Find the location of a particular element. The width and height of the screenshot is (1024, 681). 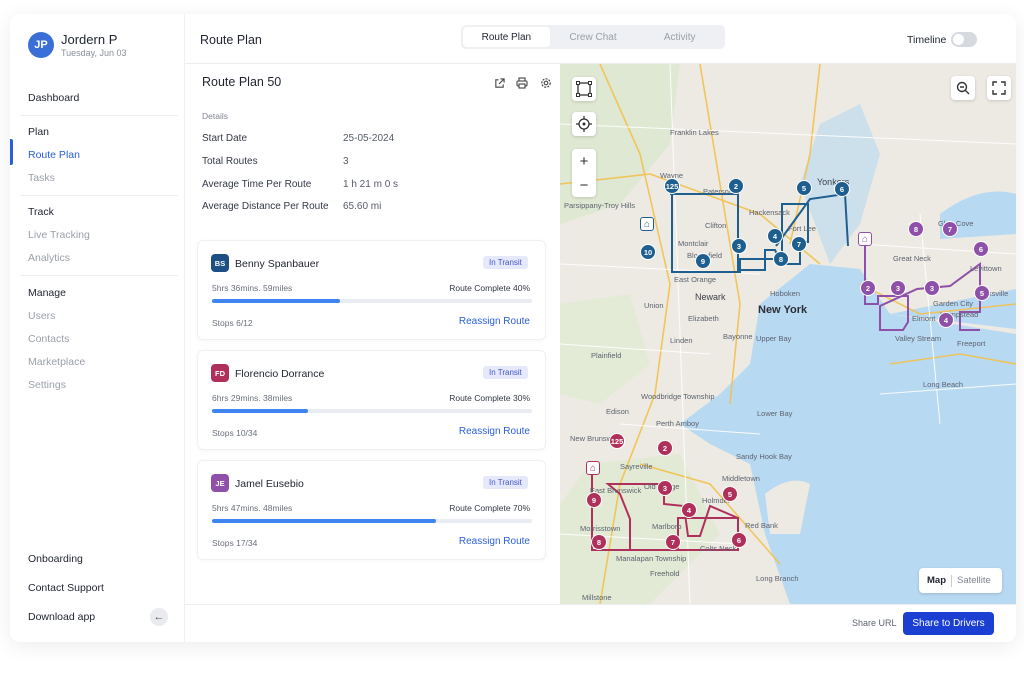

search-map-button is located at coordinates (963, 88).